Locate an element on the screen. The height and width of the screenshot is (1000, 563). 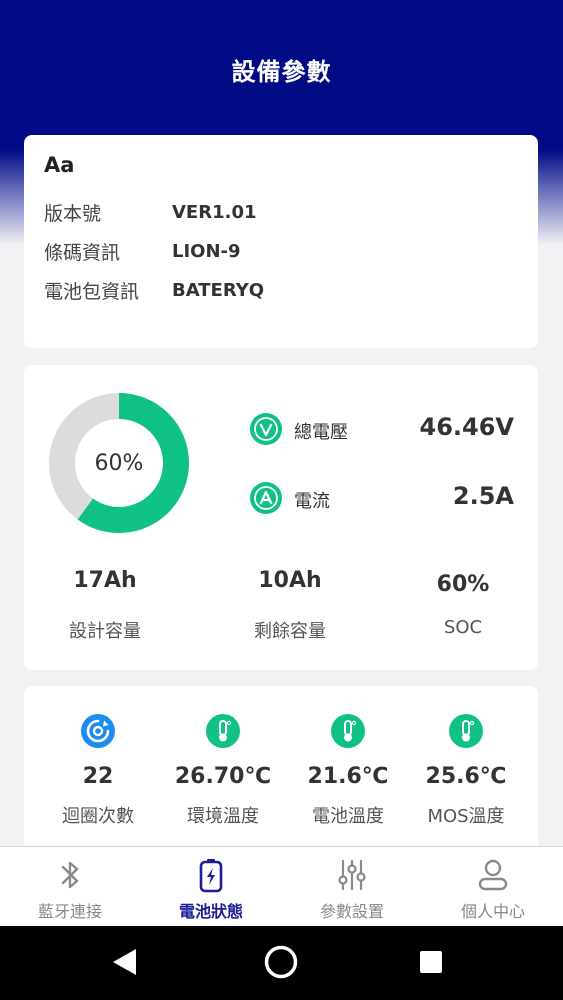
mos-temp-item: 25.6℃ MOS溫度 is located at coordinates (466, 766).